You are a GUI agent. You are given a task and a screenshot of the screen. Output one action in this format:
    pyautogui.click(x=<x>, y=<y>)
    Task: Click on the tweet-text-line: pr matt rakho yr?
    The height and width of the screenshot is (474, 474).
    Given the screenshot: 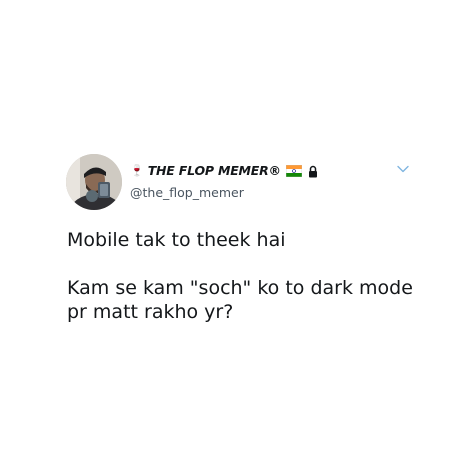 What is the action you would take?
    pyautogui.click(x=150, y=312)
    